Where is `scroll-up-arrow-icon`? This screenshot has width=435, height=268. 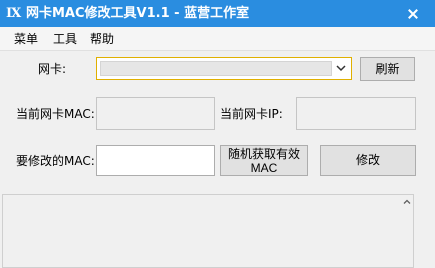 scroll-up-arrow-icon is located at coordinates (407, 202).